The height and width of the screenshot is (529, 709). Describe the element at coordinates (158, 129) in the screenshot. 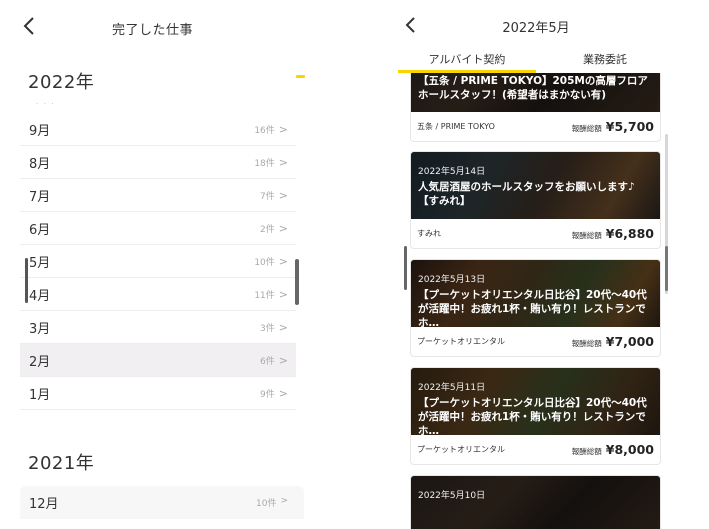

I see `month-row: 9月 16件 >` at that location.